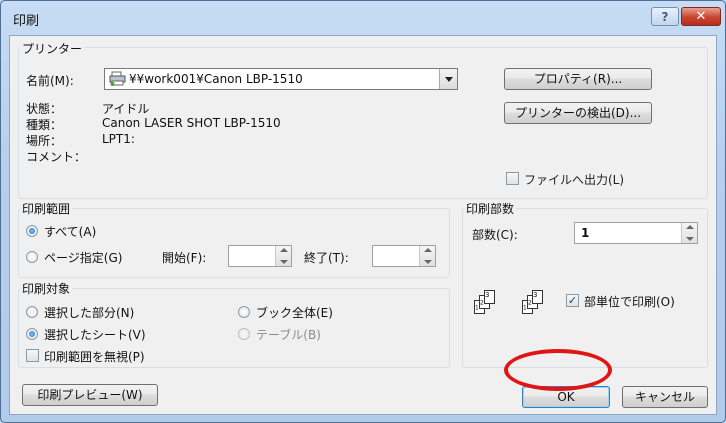 This screenshot has height=423, width=726. I want to click on ignore-print-area-label: 印刷範囲を無視(P), so click(94, 357).